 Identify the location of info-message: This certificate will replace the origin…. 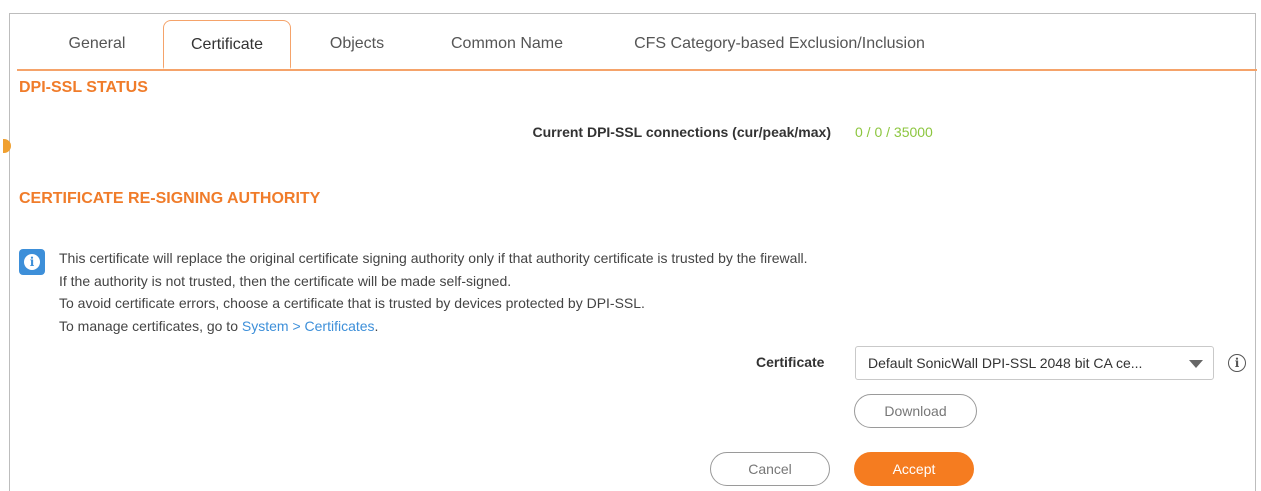
(433, 292).